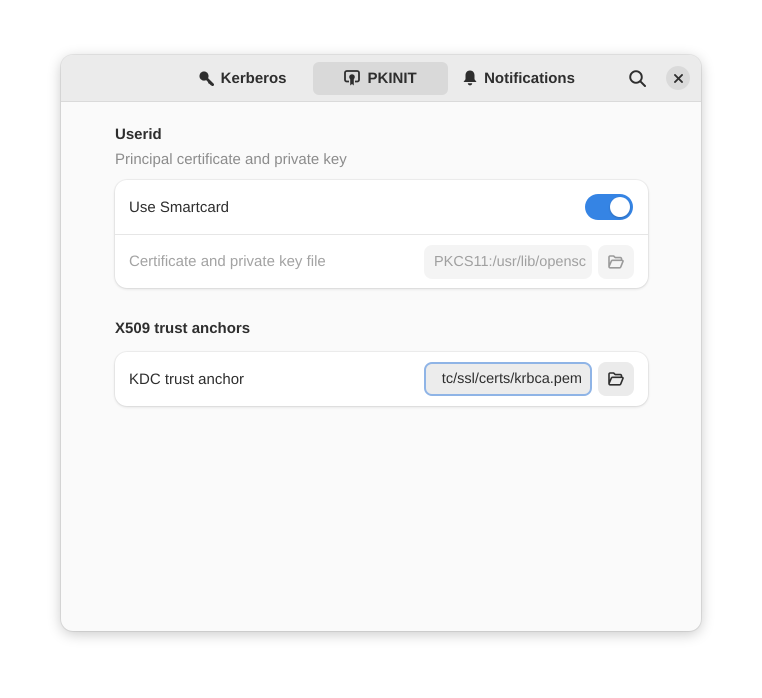 Image resolution: width=762 pixels, height=698 pixels. Describe the element at coordinates (186, 379) in the screenshot. I see `row-label: KDC trust anchor` at that location.